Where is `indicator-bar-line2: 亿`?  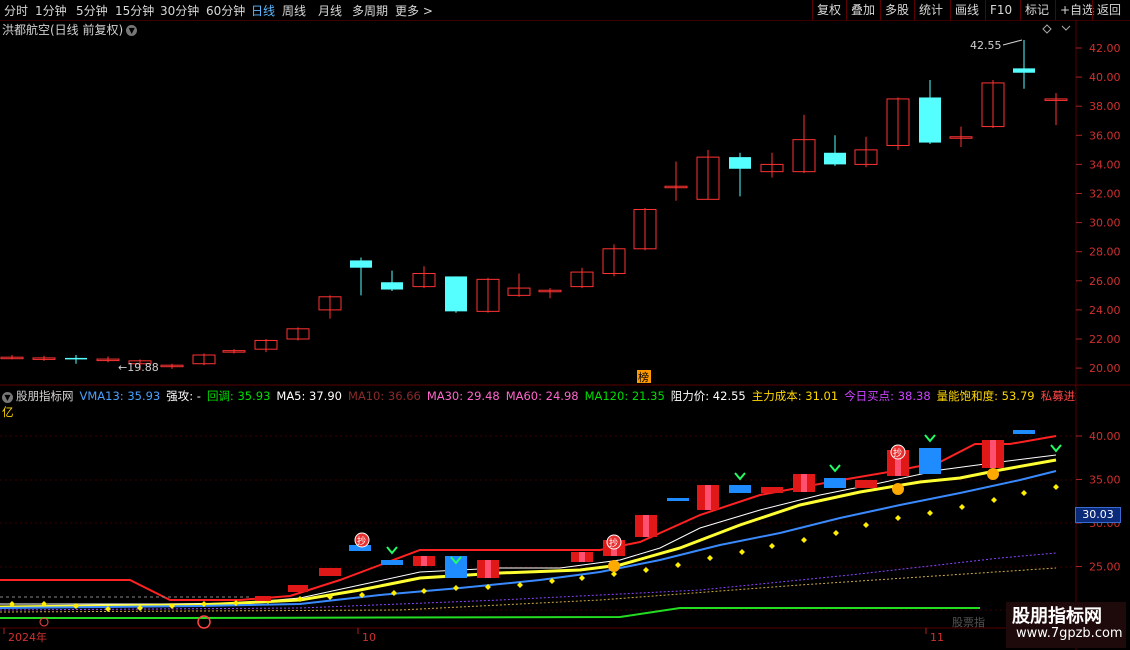 indicator-bar-line2: 亿 is located at coordinates (8, 412).